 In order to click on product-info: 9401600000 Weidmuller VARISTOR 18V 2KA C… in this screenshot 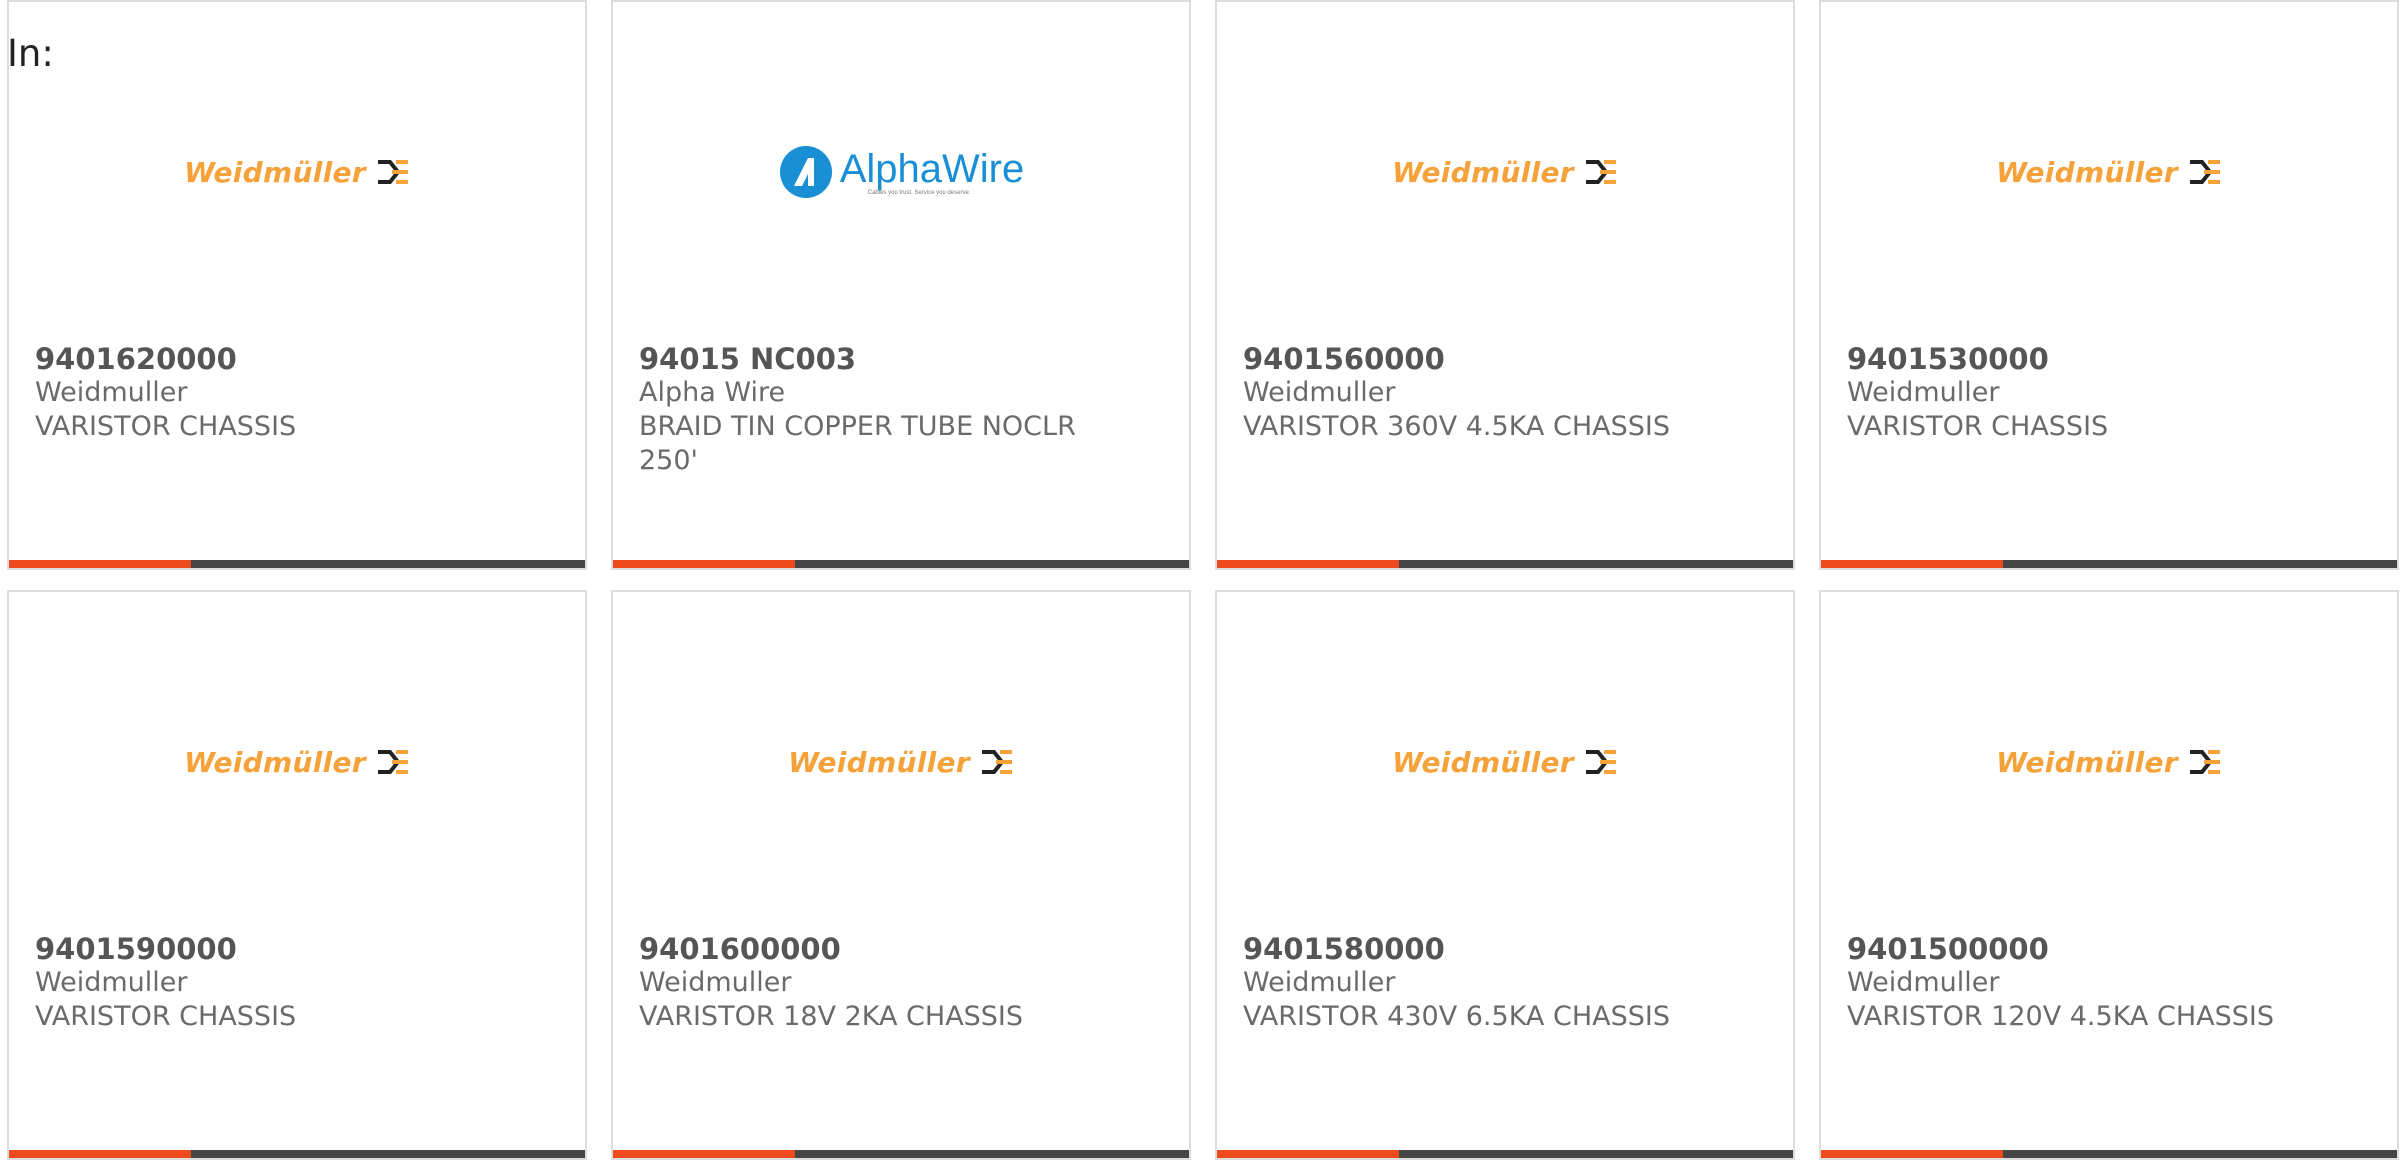, I will do `click(859, 983)`.